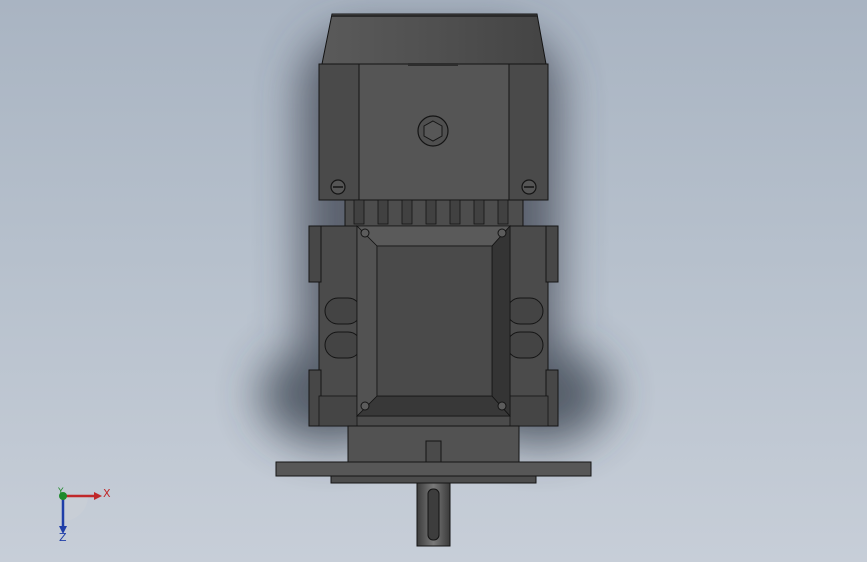 This screenshot has width=867, height=562. Describe the element at coordinates (433, 514) in the screenshot. I see `output-shaft` at that location.